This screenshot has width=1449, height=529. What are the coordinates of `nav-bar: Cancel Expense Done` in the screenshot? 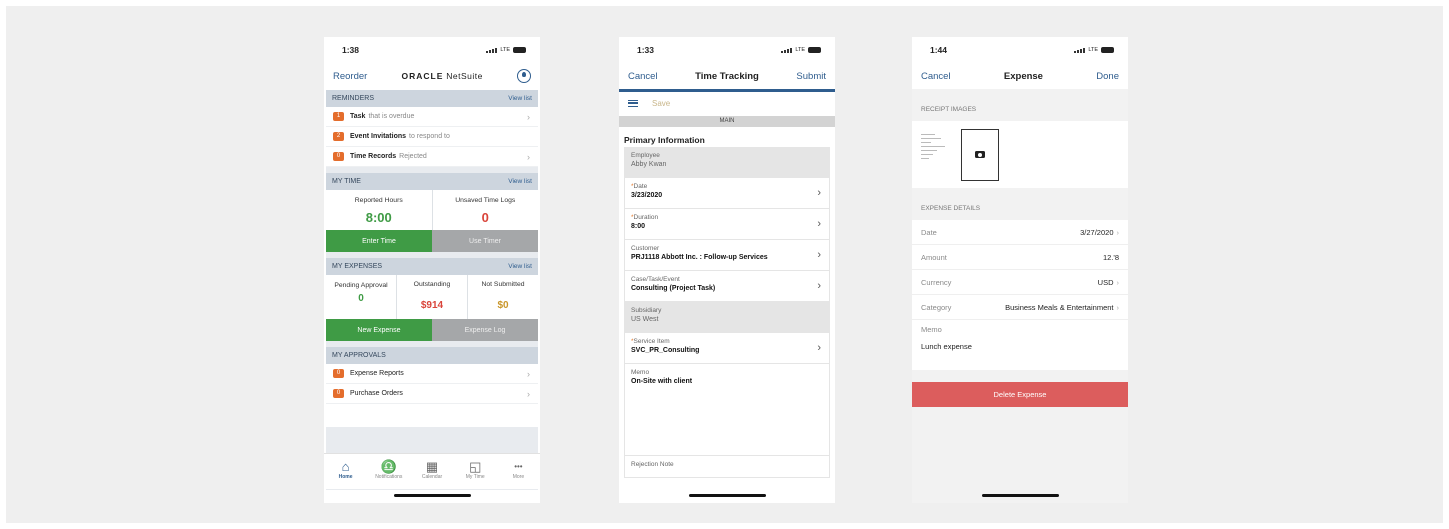 It's located at (1020, 76).